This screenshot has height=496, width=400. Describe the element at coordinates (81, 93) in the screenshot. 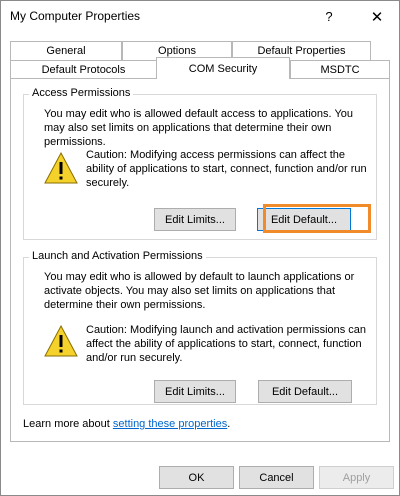

I see `access-permissions-legend: Access Permissions` at that location.